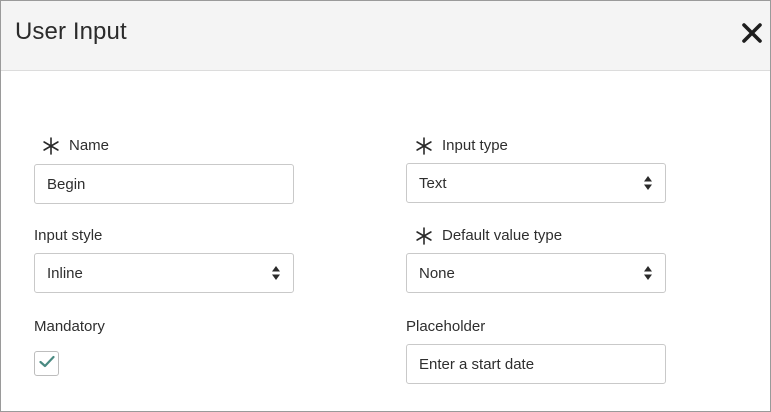 Image resolution: width=771 pixels, height=412 pixels. I want to click on default-value-type-label-text: Default value type, so click(502, 235).